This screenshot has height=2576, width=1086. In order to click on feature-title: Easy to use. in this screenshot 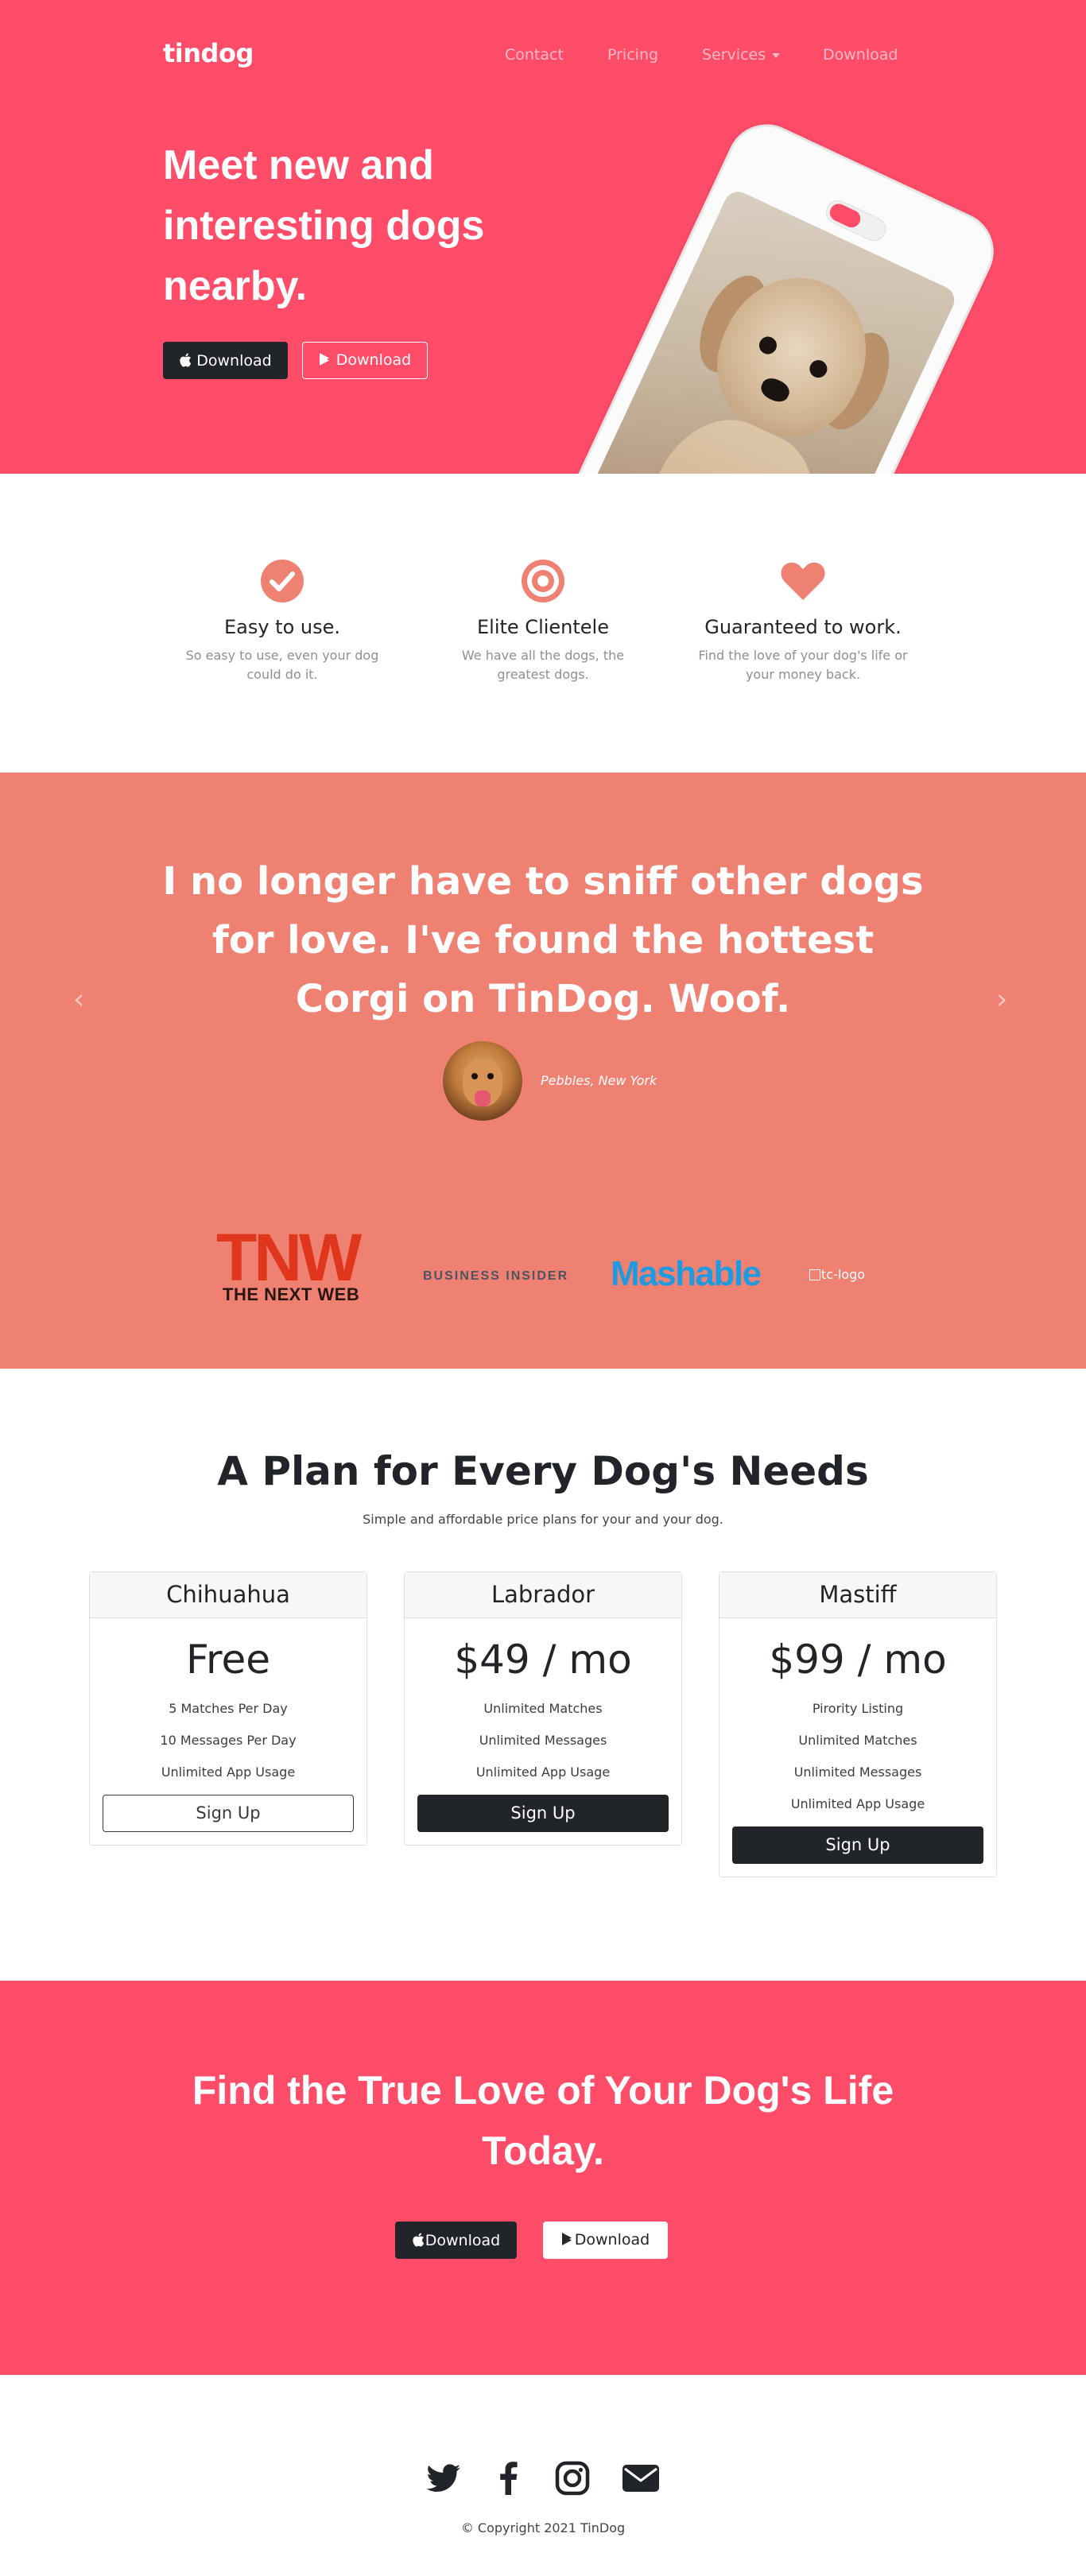, I will do `click(282, 627)`.